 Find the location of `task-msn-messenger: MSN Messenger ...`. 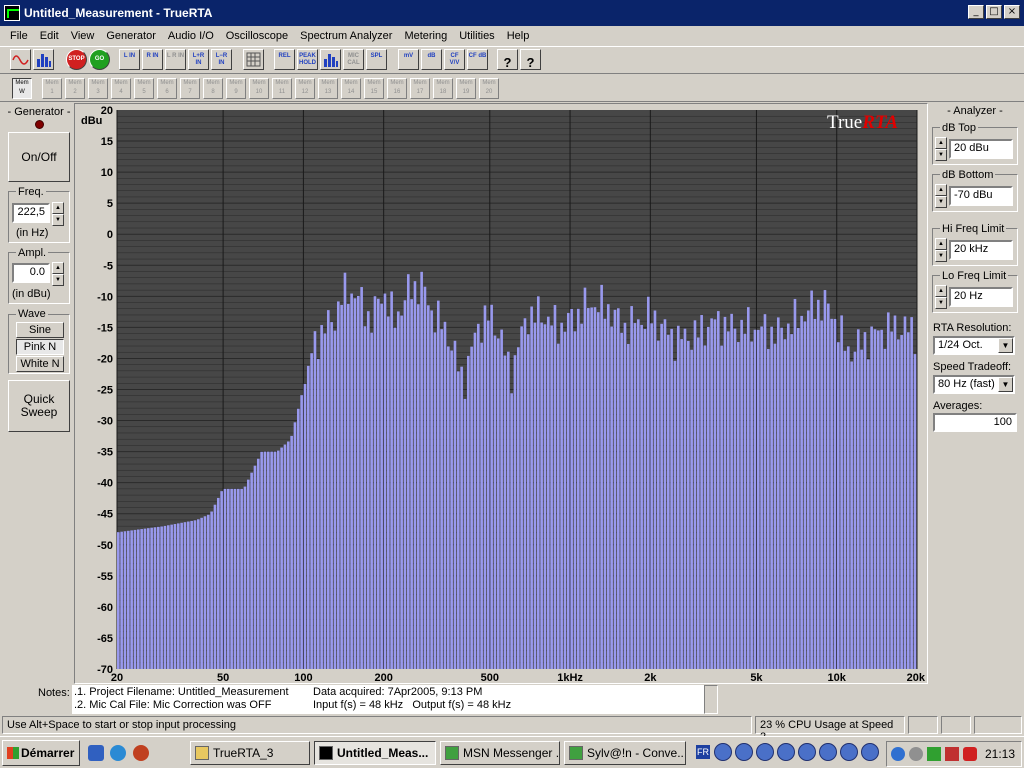

task-msn-messenger: MSN Messenger ... is located at coordinates (500, 753).